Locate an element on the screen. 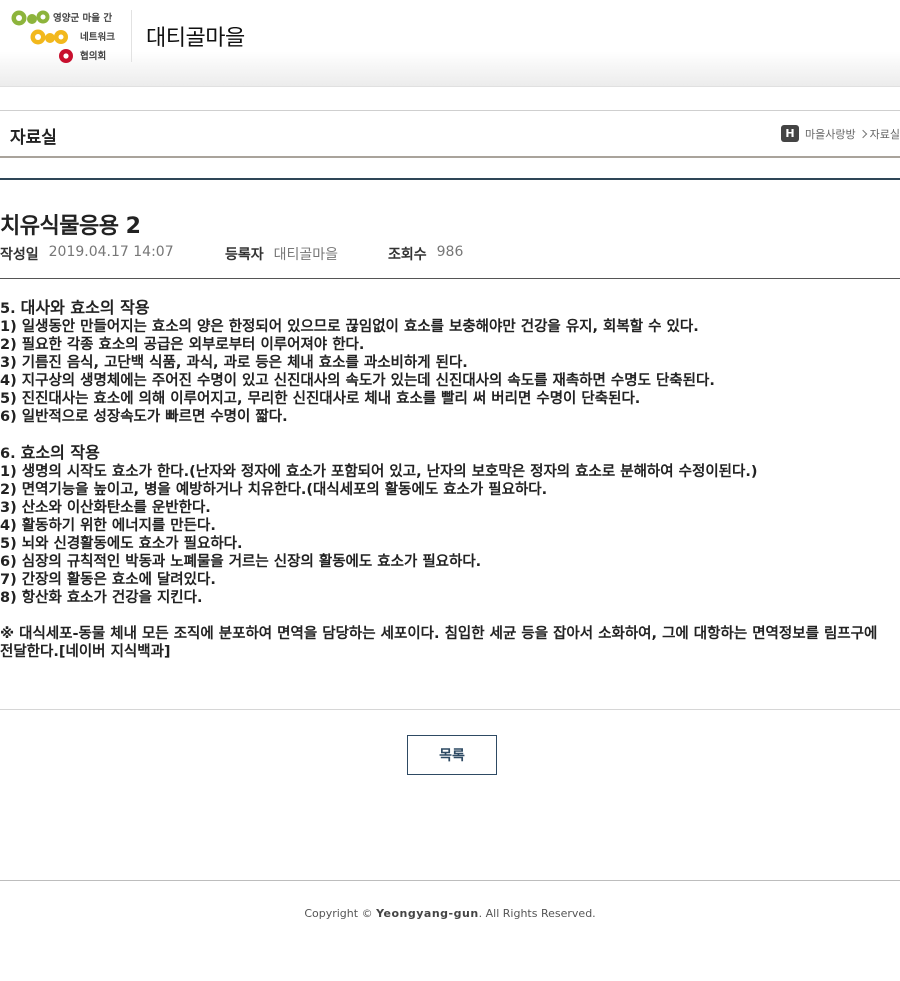  author-label: 등록자 is located at coordinates (244, 255).